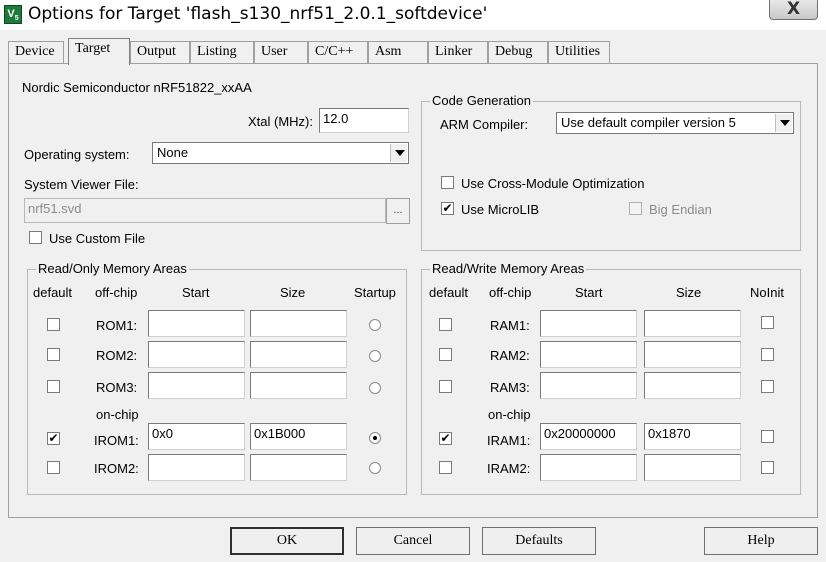 This screenshot has width=826, height=562. Describe the element at coordinates (375, 292) in the screenshot. I see `rom-header-startup: Startup` at that location.